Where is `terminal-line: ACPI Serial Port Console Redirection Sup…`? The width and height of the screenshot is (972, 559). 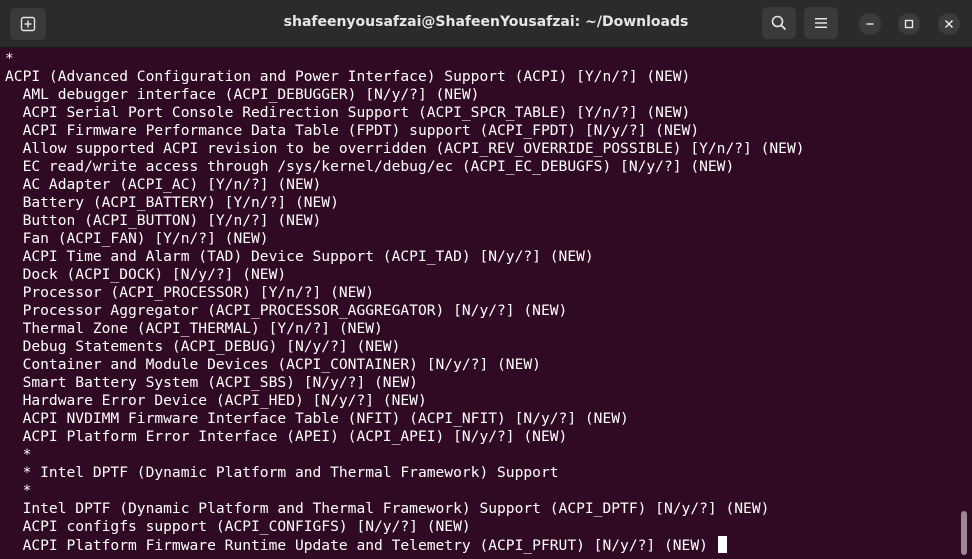
terminal-line: ACPI Serial Port Console Redirection Sup… is located at coordinates (348, 112).